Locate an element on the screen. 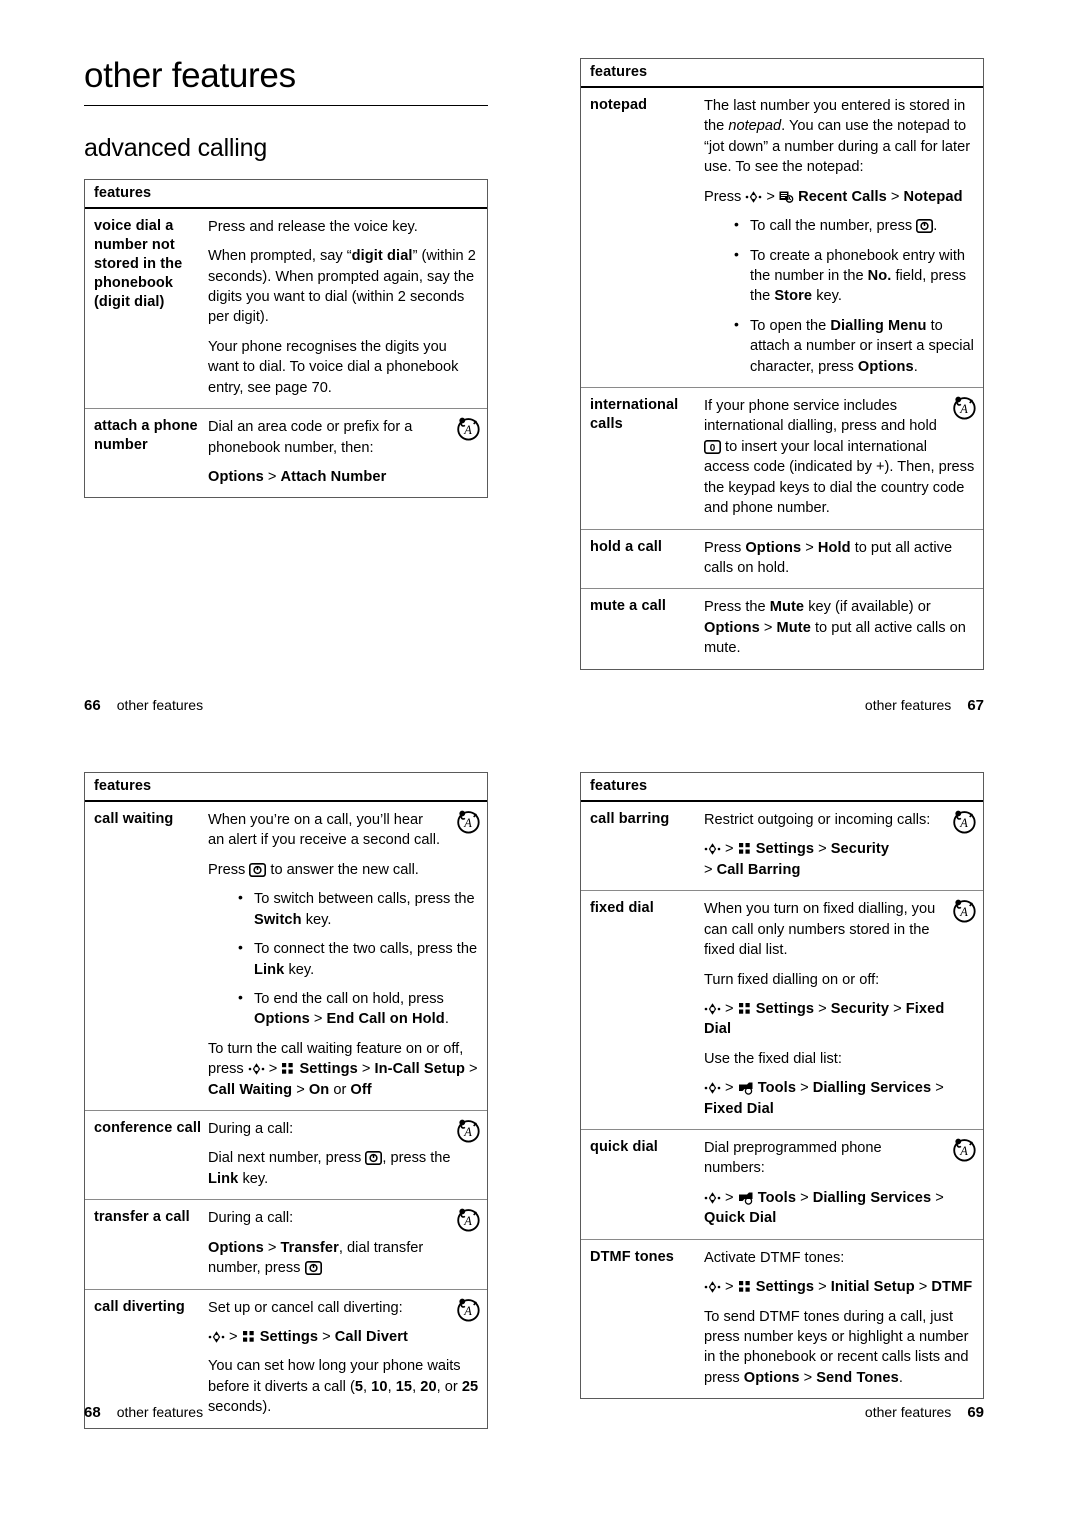 The image size is (1080, 1528). feature-label-call-barring: call barring is located at coordinates (630, 819).